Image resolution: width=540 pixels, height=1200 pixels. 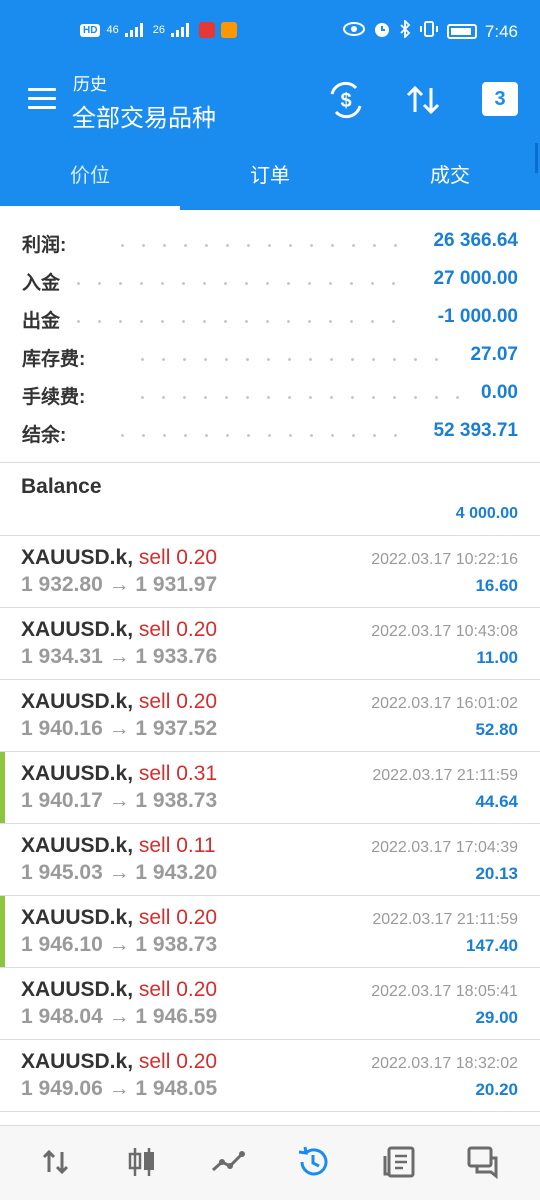 I want to click on summary-row-commission: 手续费: 0.00, so click(x=270, y=393).